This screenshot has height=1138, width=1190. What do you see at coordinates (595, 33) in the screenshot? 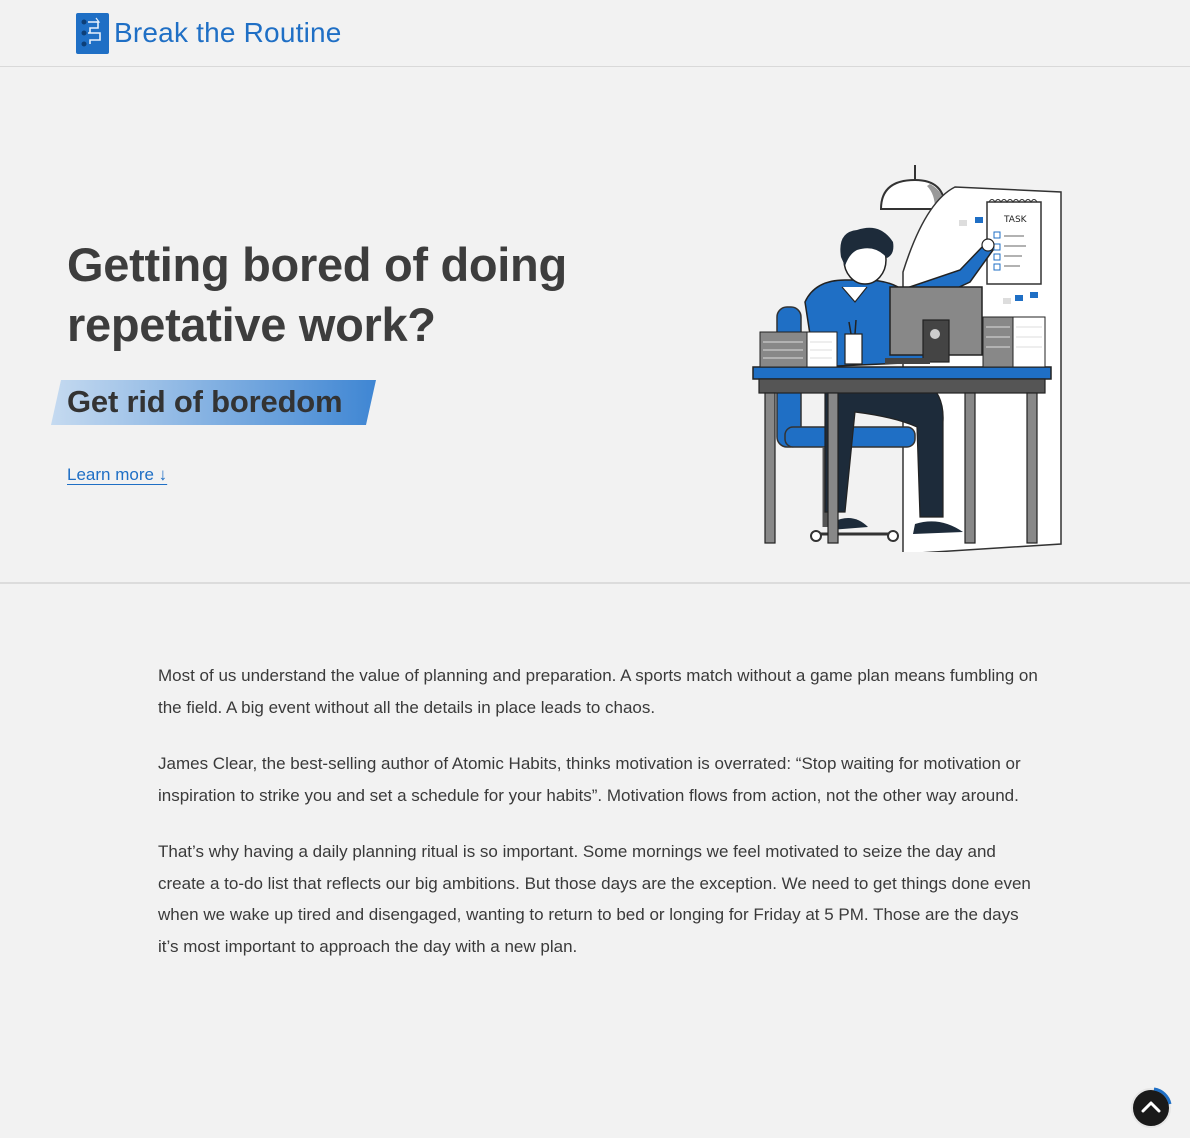
I see `site-header: Break the Routine` at bounding box center [595, 33].